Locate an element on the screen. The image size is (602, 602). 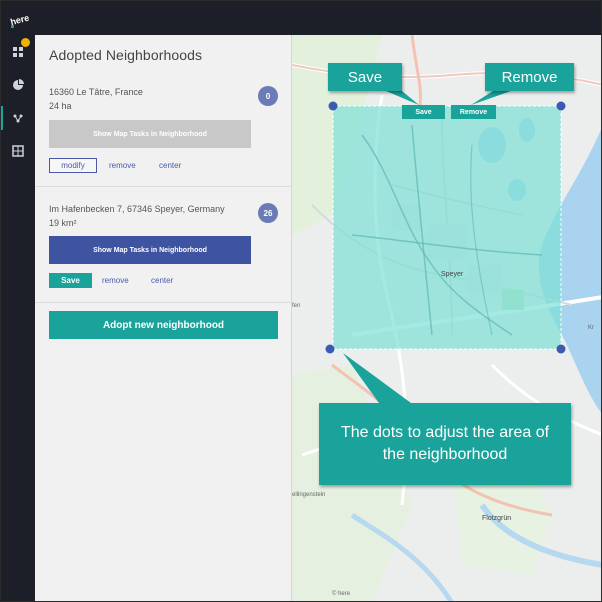
adopt-new-neighborhood-button: Adopt new neighborhood is located at coordinates (163, 325).